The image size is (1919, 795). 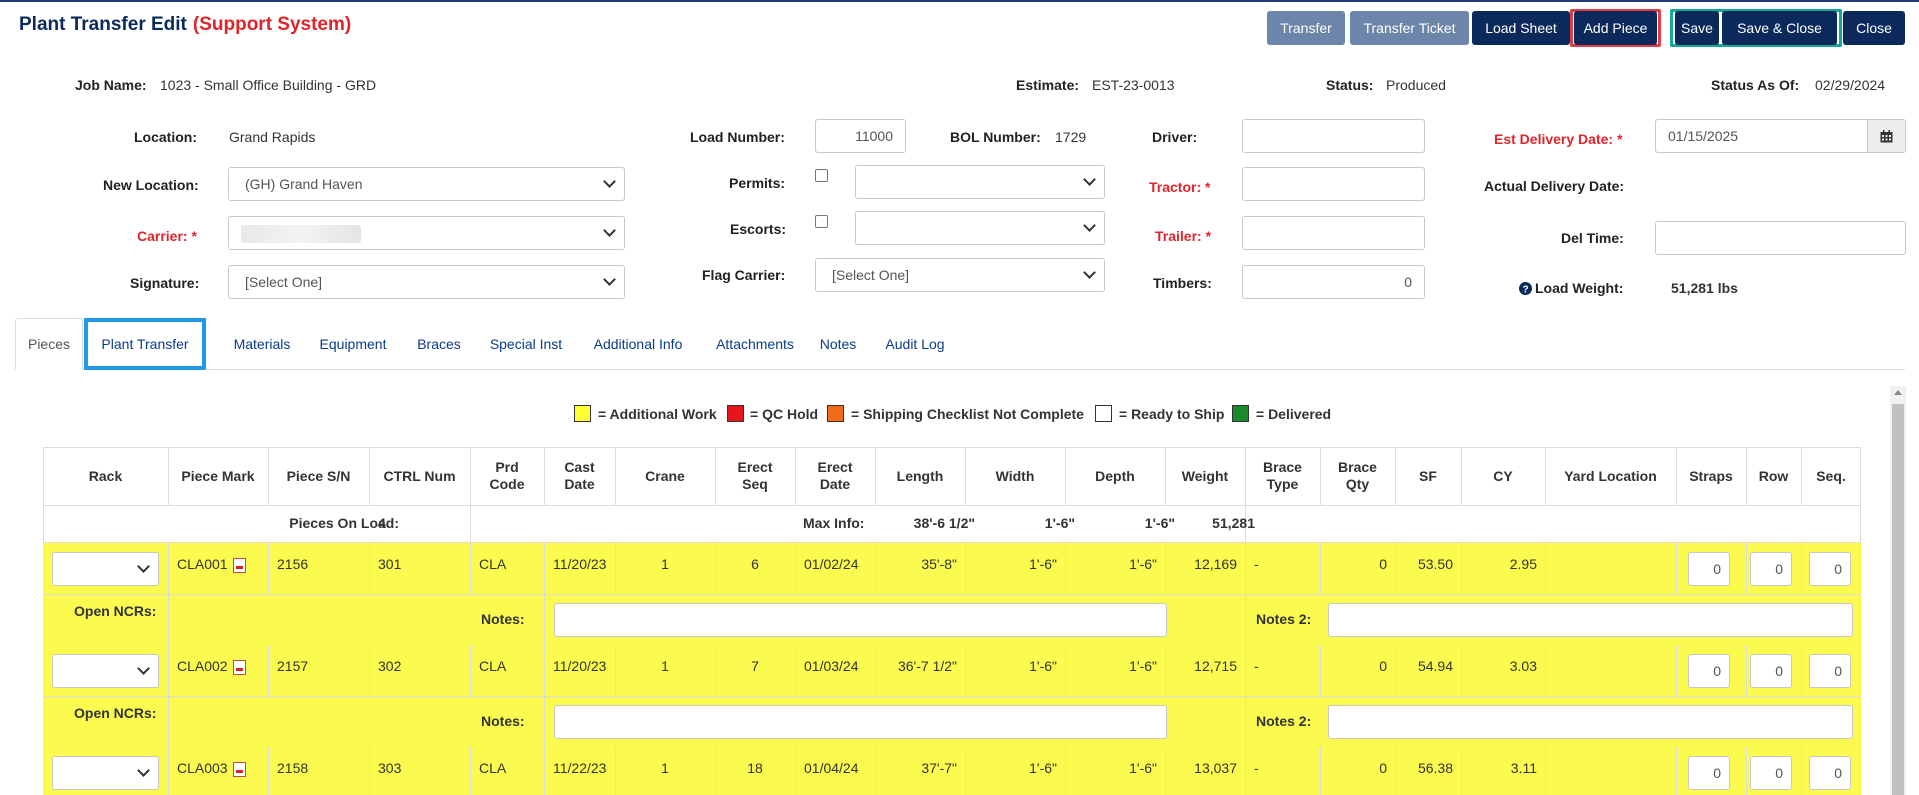 What do you see at coordinates (821, 221) in the screenshot?
I see `escorts-checkbox` at bounding box center [821, 221].